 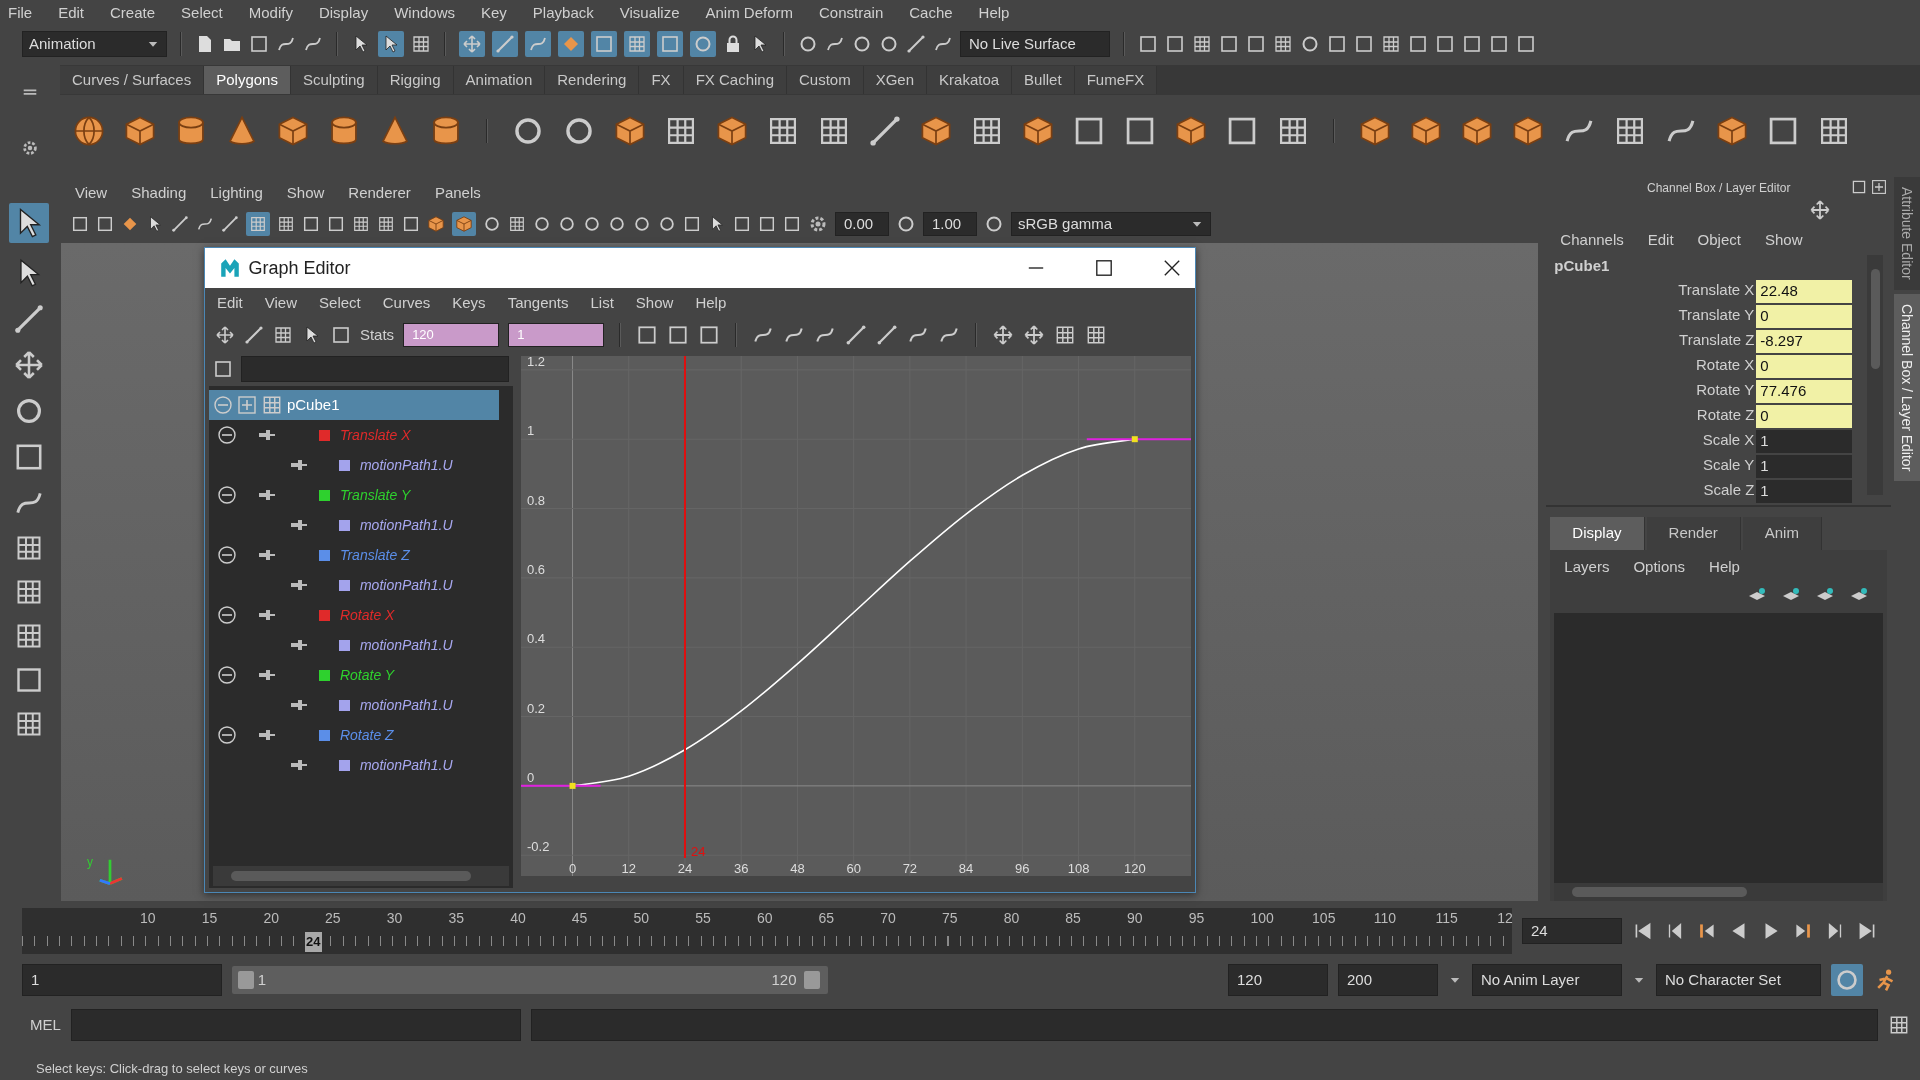 What do you see at coordinates (313, 942) in the screenshot?
I see `playhead: 24` at bounding box center [313, 942].